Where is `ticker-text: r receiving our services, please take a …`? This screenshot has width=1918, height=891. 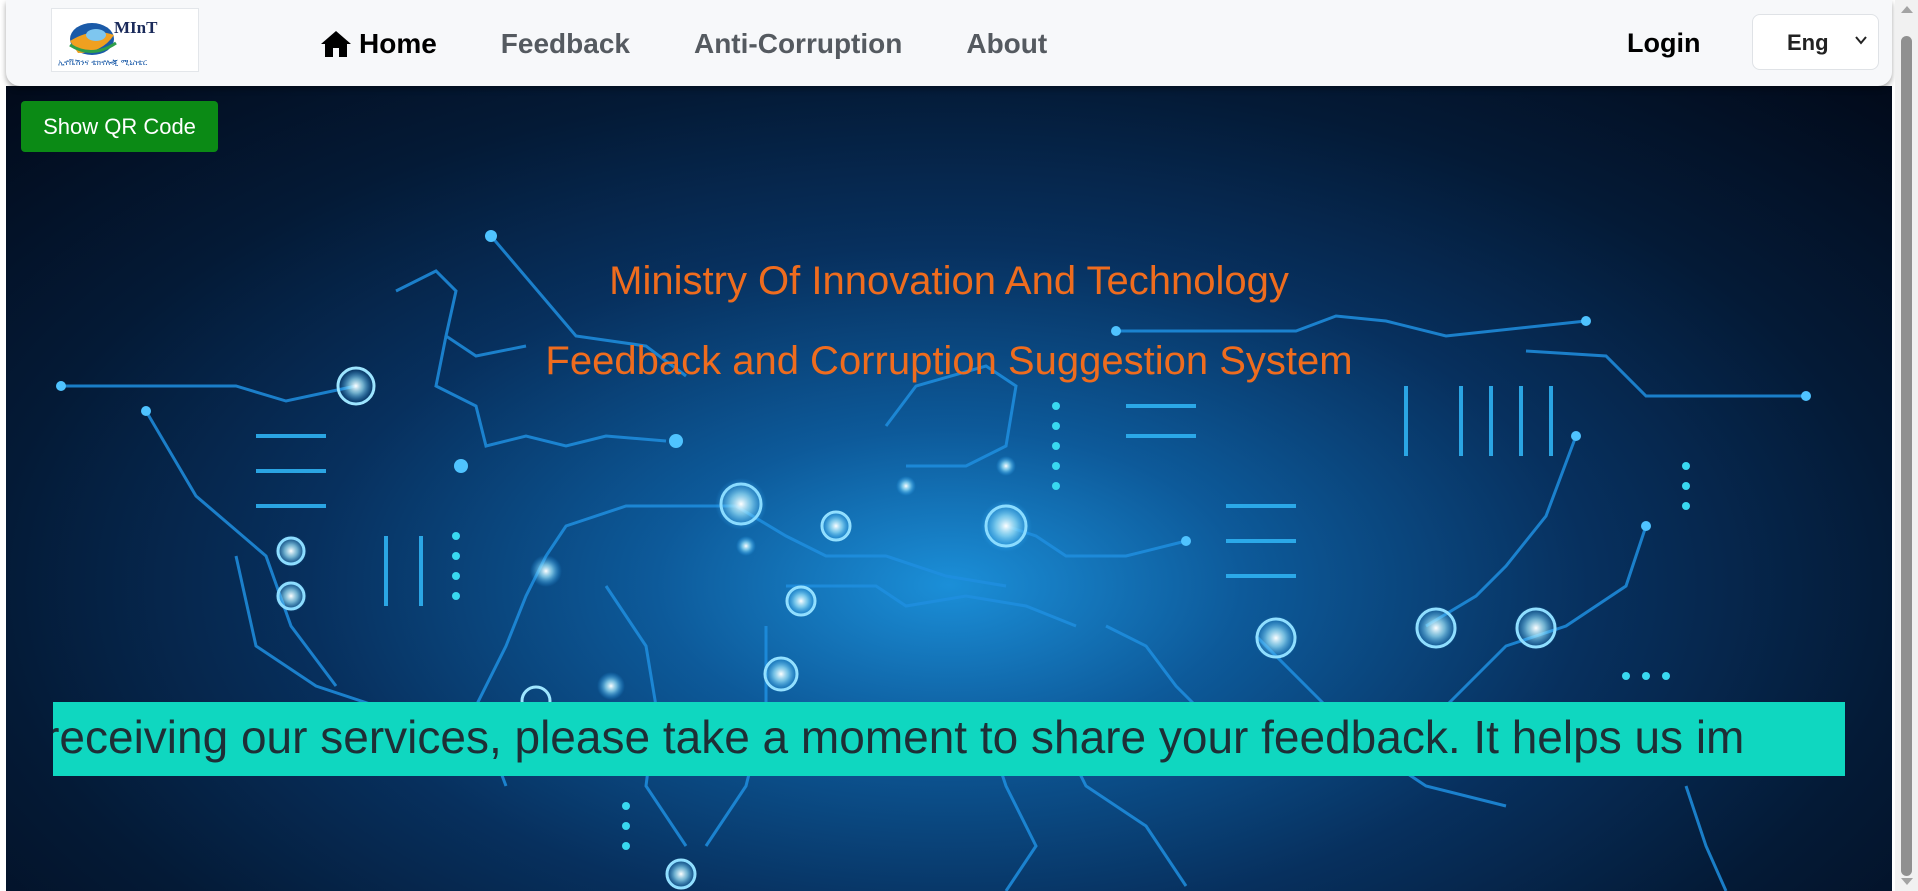
ticker-text: r receiving our services, please take a … is located at coordinates (899, 737).